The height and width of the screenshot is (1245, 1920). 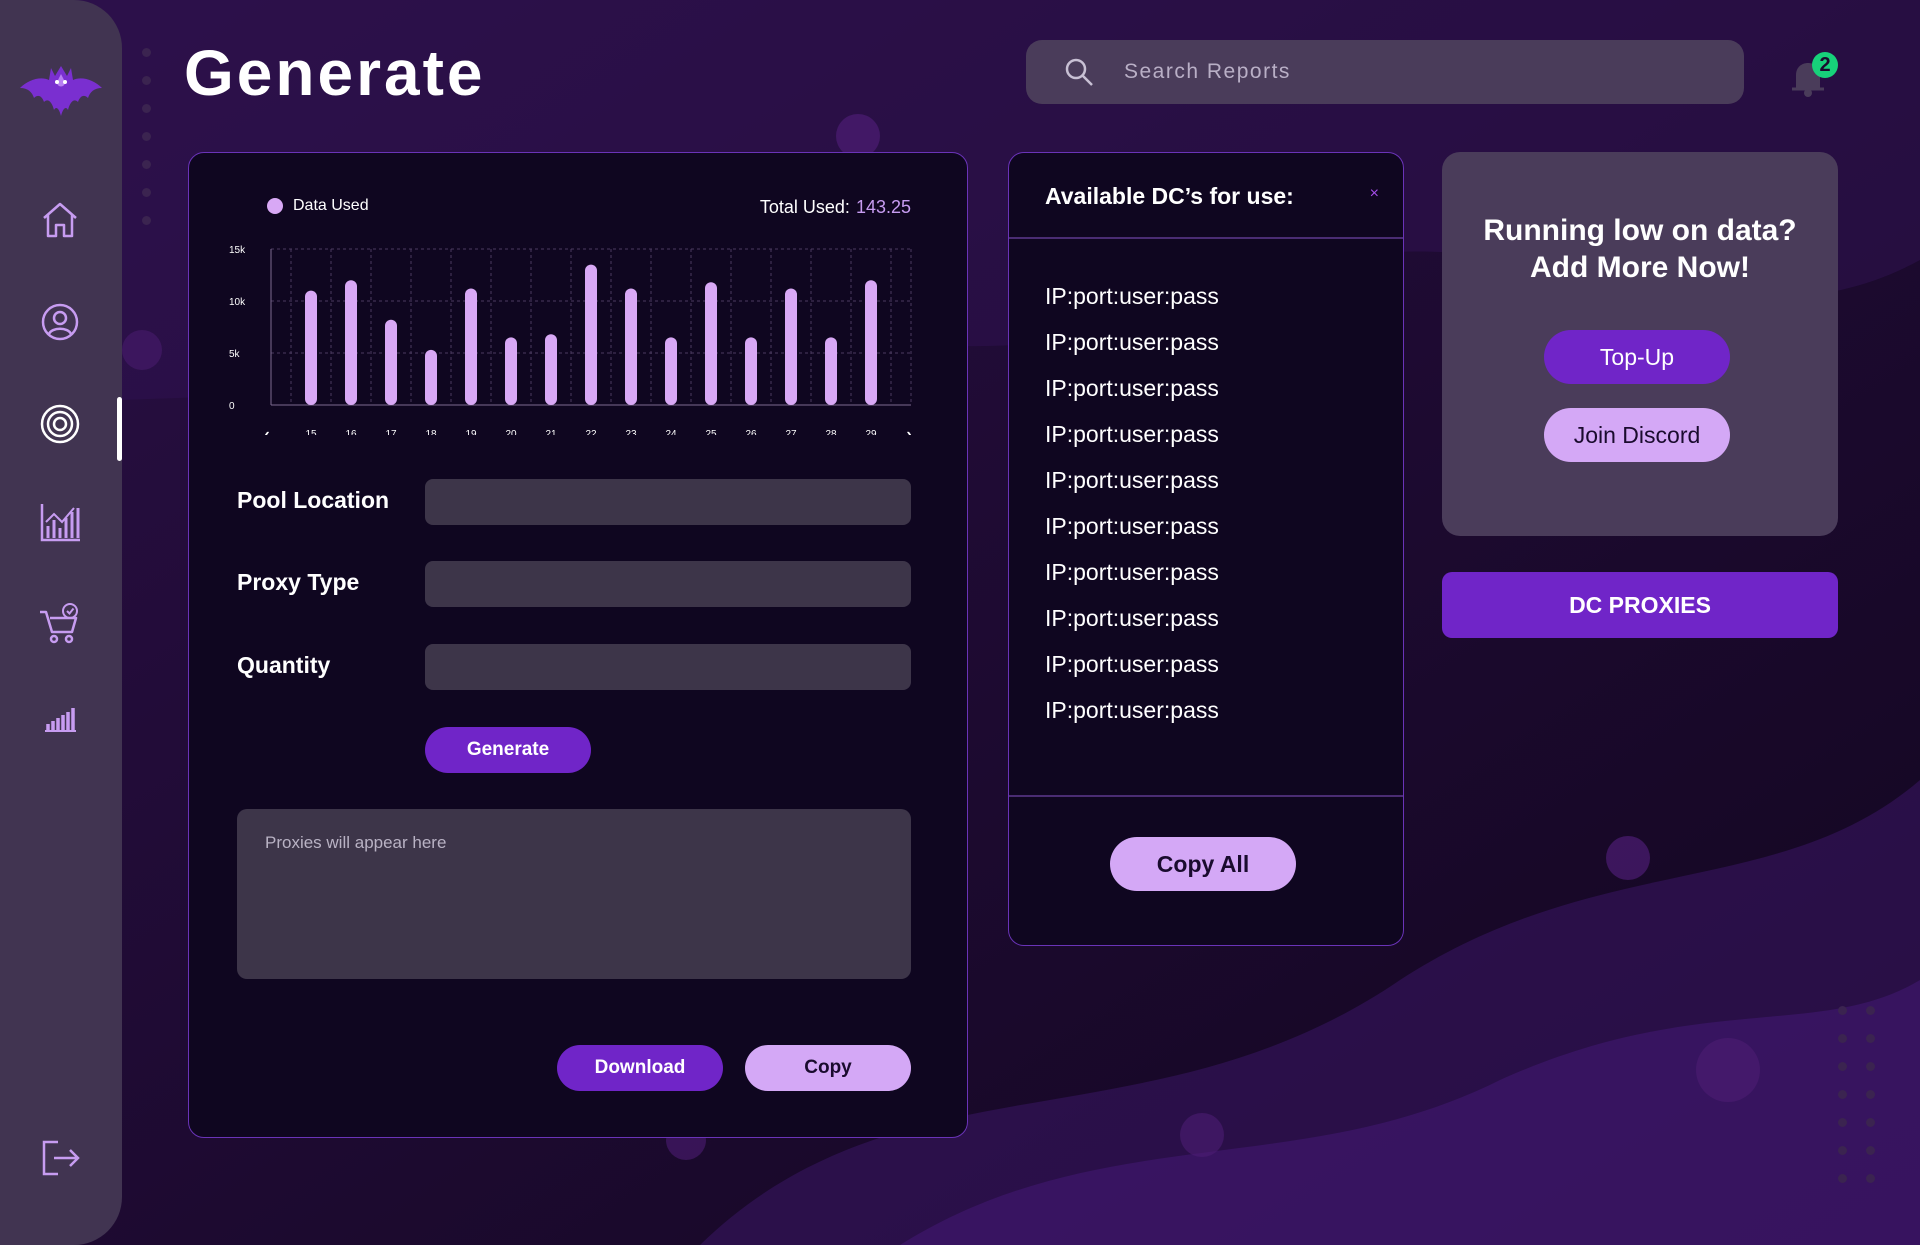 What do you see at coordinates (711, 432) in the screenshot?
I see `x-tick-label: 25` at bounding box center [711, 432].